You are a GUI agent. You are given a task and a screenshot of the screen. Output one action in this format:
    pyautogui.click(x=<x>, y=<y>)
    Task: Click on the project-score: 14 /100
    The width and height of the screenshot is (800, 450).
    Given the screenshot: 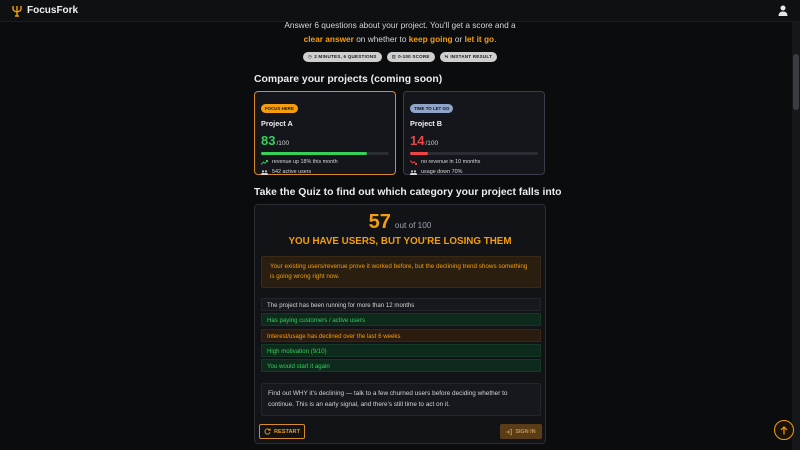 What is the action you would take?
    pyautogui.click(x=474, y=140)
    